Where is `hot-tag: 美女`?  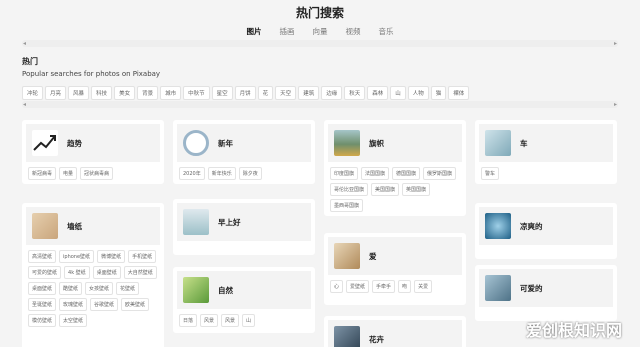 hot-tag: 美女 is located at coordinates (125, 93).